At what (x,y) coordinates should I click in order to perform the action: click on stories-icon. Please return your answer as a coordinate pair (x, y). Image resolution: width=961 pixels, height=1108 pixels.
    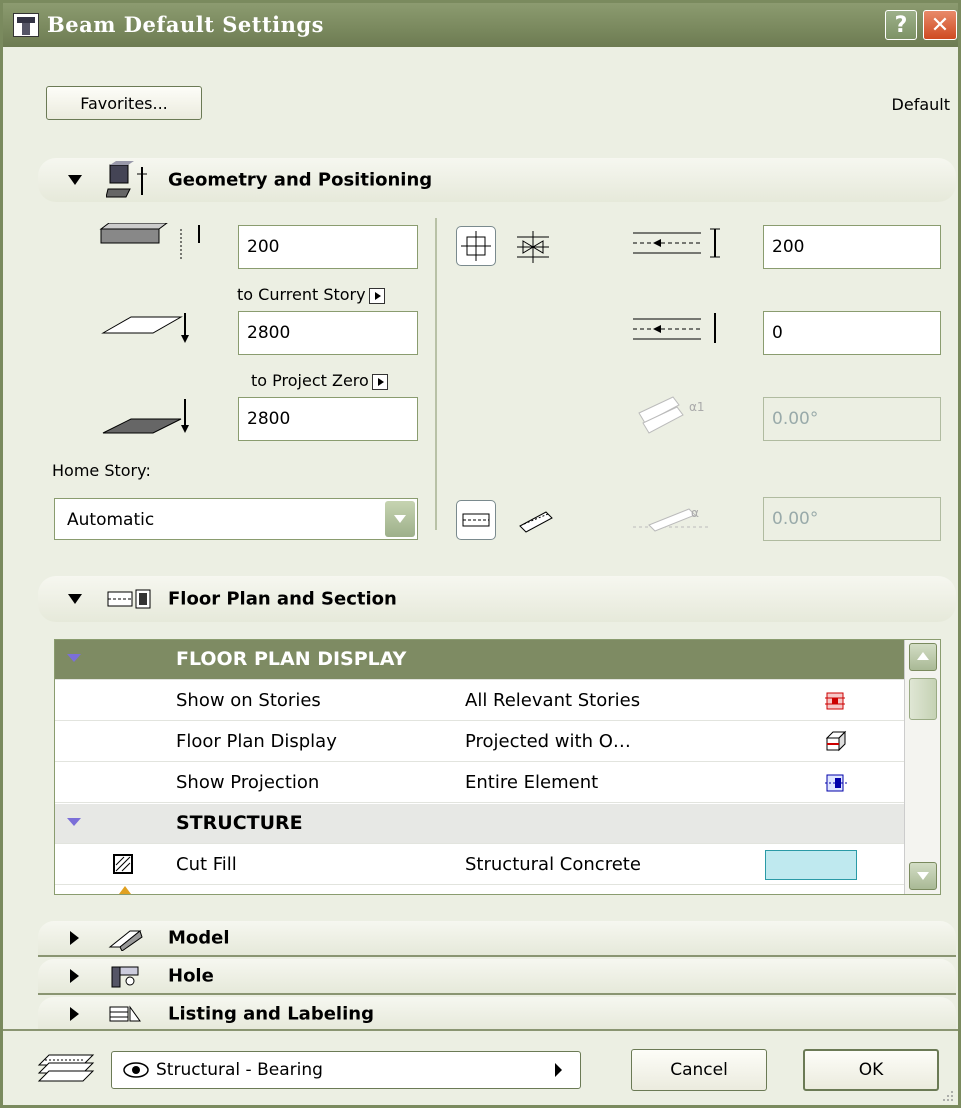
    Looking at the image, I should click on (835, 701).